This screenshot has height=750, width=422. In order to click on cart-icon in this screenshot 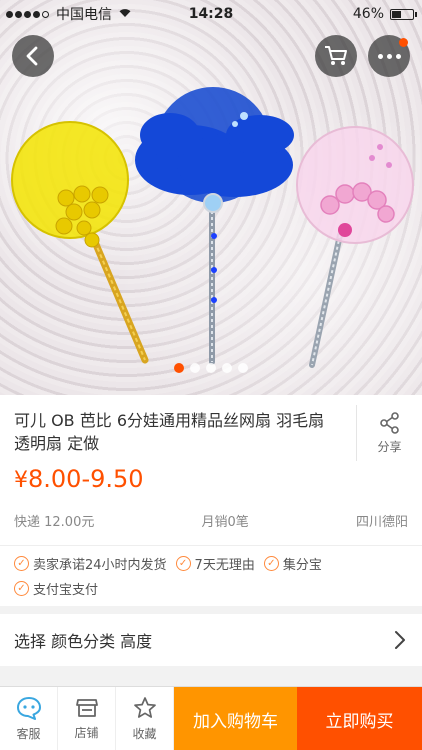, I will do `click(336, 55)`.